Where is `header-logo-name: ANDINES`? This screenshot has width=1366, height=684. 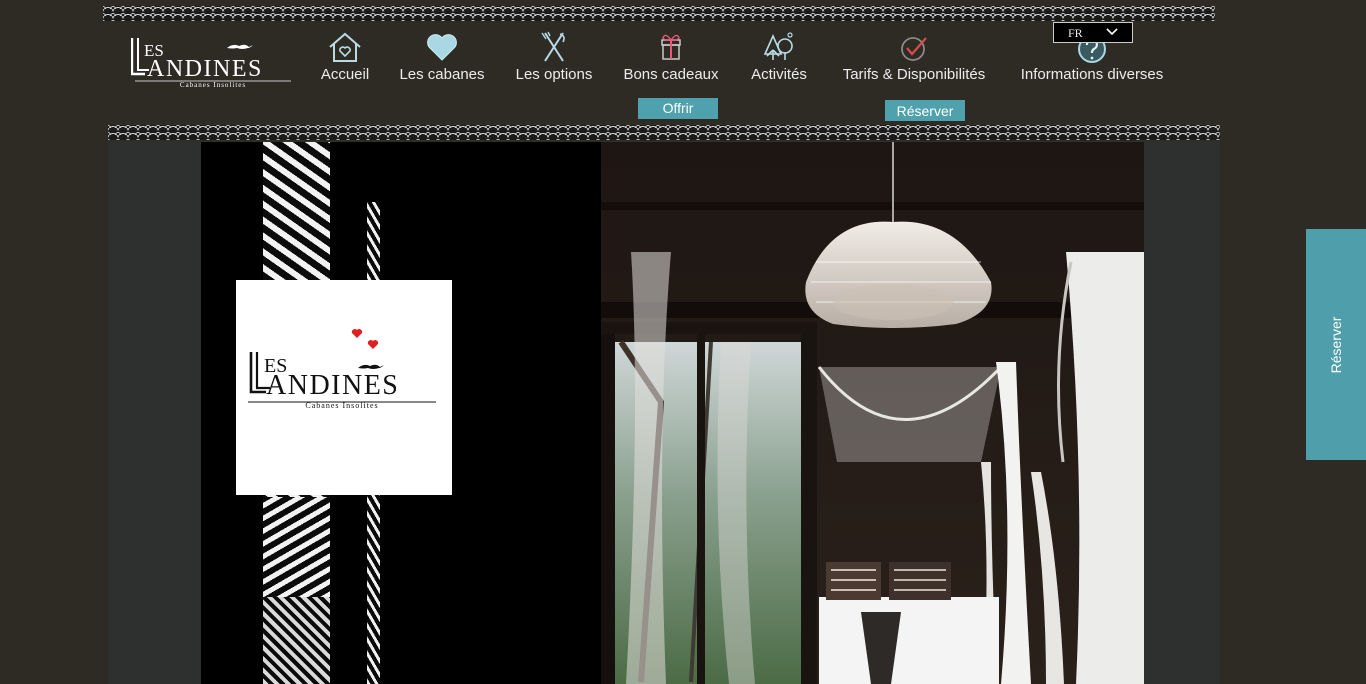
header-logo-name: ANDINES is located at coordinates (205, 69).